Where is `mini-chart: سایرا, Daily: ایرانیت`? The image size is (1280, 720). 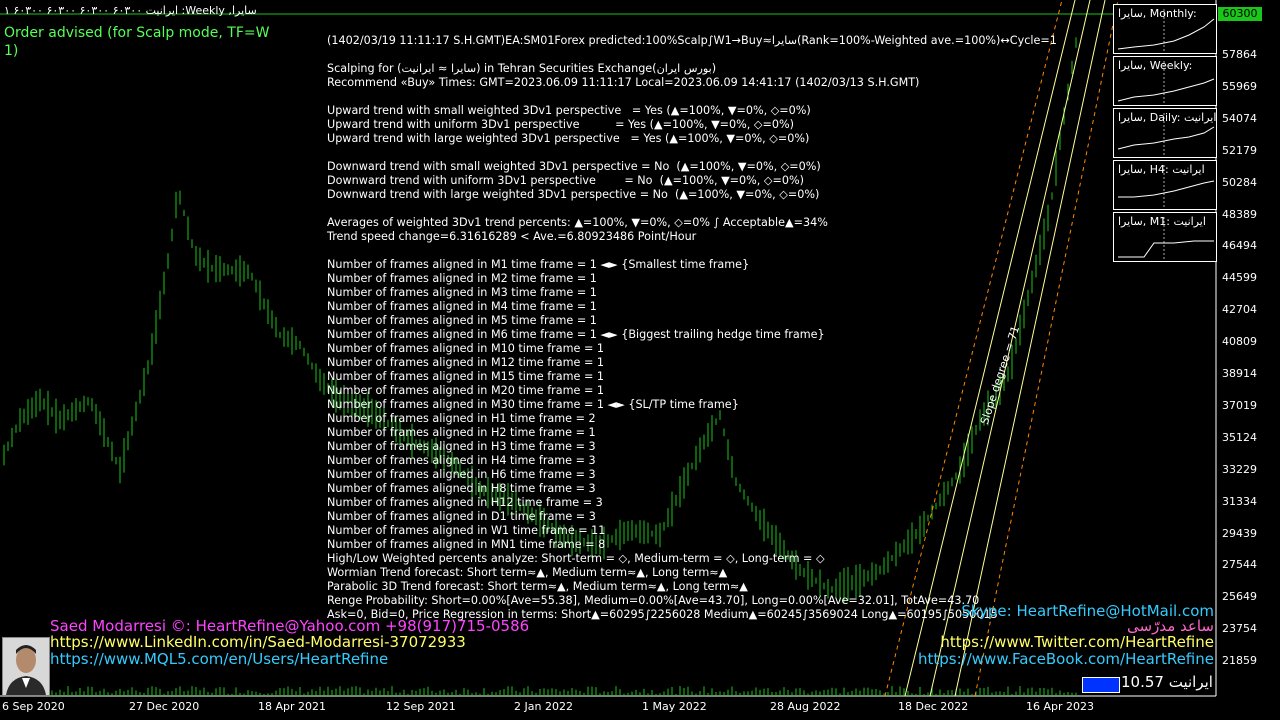 mini-chart: سایرا, Daily: ایرانیت is located at coordinates (1165, 133).